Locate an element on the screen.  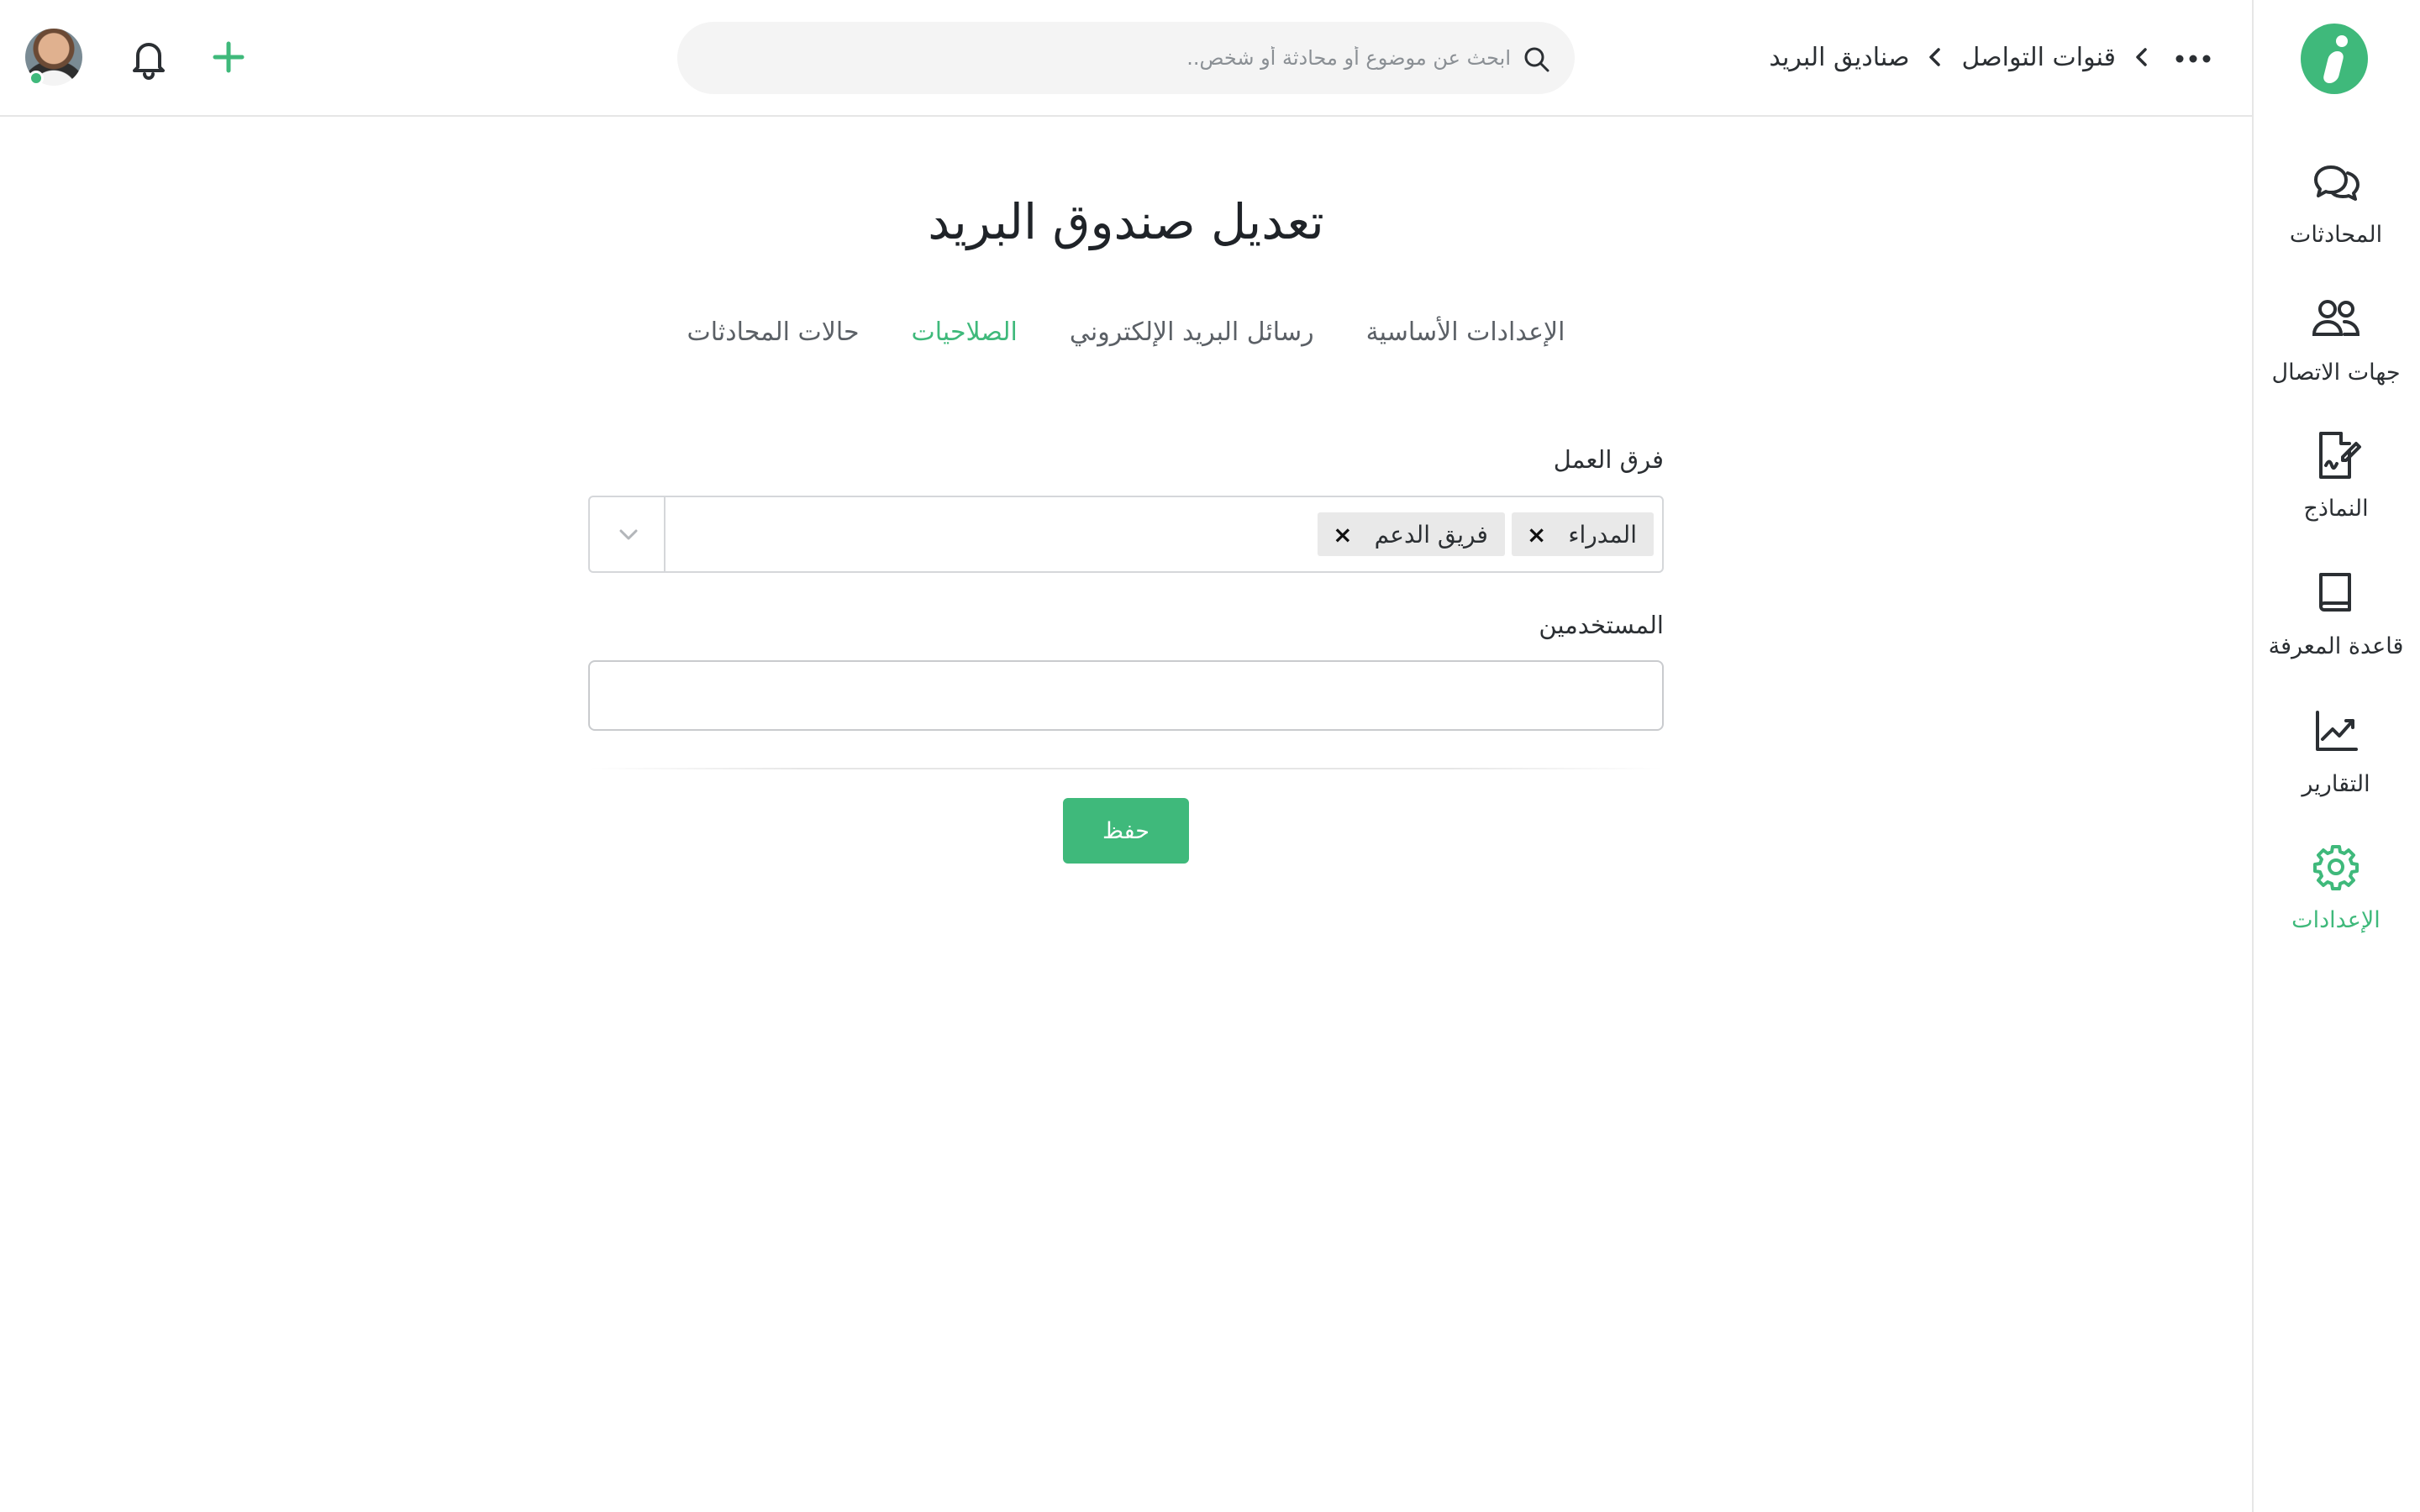
tag-support-team: فريق الدعم × is located at coordinates (1411, 534).